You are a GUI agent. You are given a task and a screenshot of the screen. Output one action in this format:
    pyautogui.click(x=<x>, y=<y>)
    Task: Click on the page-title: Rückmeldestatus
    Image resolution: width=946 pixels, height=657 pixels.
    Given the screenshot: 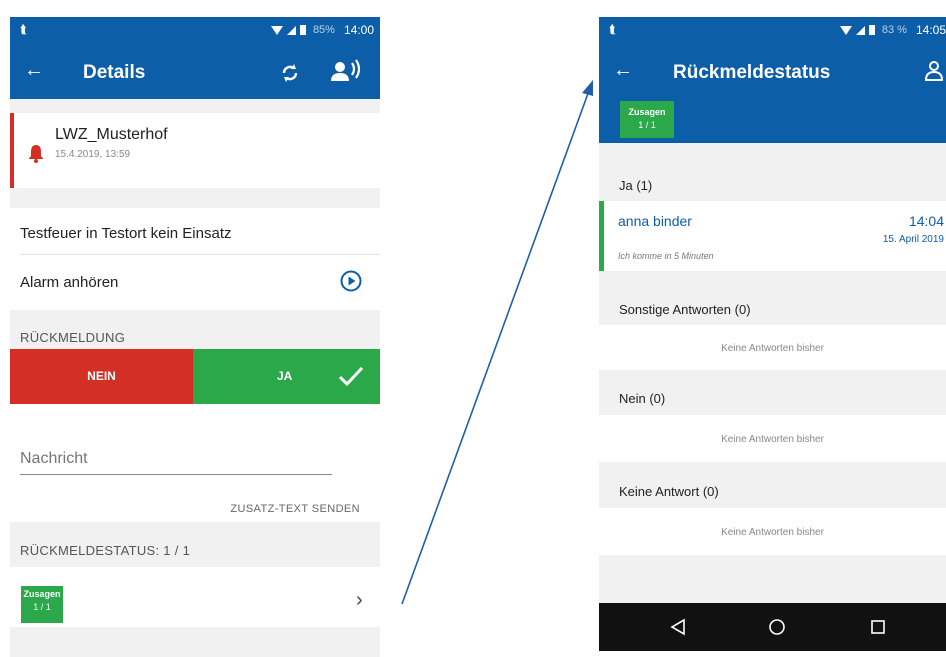 What is the action you would take?
    pyautogui.click(x=752, y=72)
    